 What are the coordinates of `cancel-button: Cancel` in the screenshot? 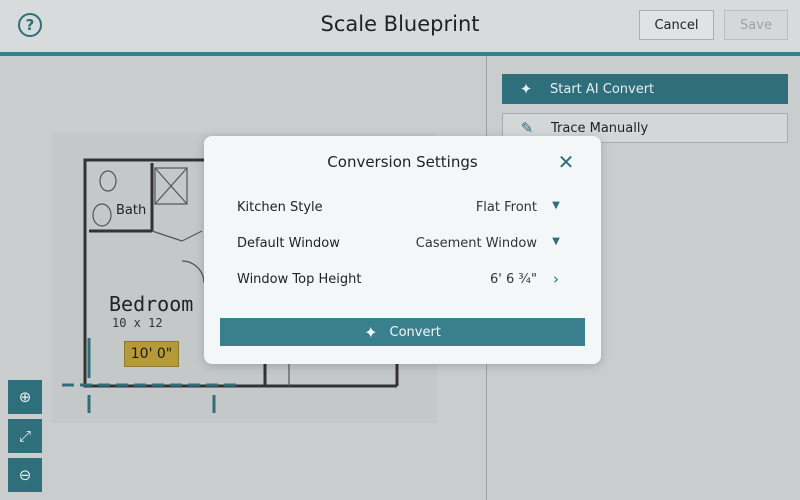 It's located at (676, 25).